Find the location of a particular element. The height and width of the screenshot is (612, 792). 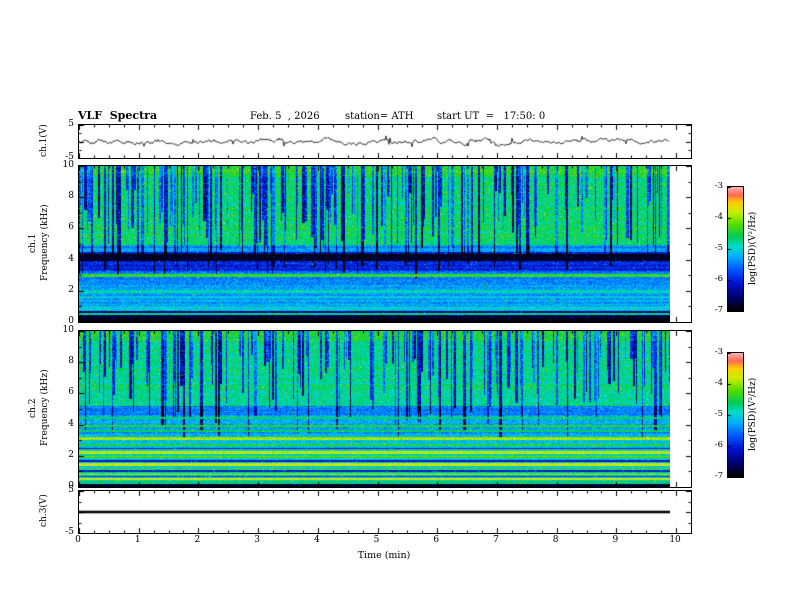

ch1-waveform-panel is located at coordinates (385, 141).